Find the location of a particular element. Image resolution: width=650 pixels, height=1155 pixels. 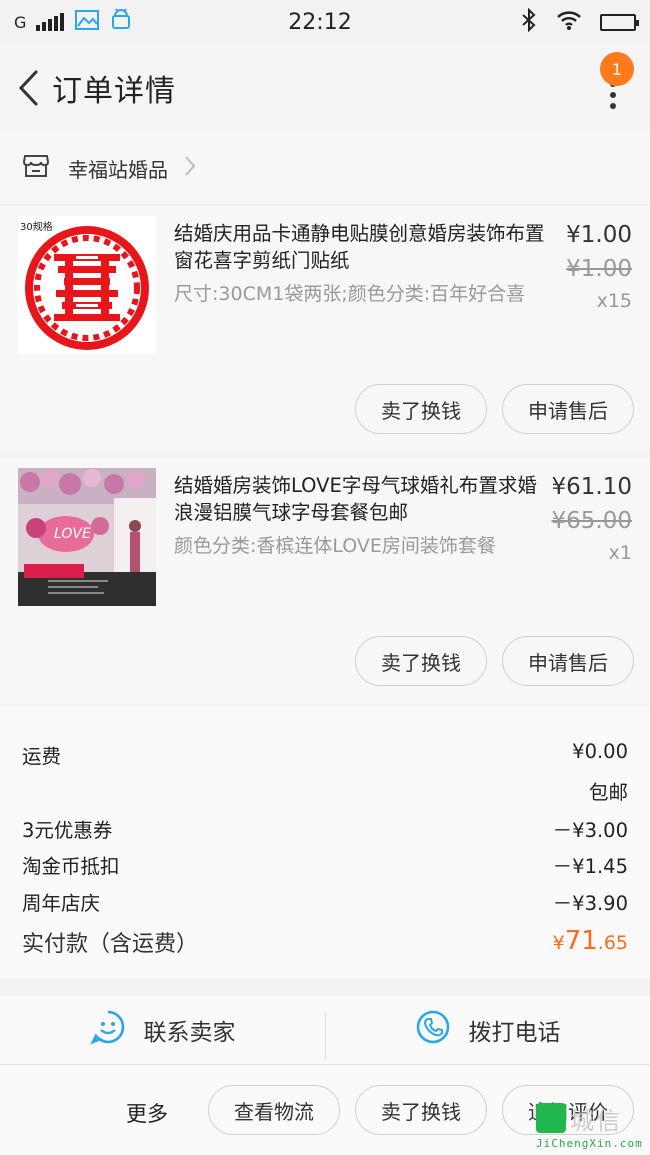

product-price: ¥61.10 is located at coordinates (591, 487).